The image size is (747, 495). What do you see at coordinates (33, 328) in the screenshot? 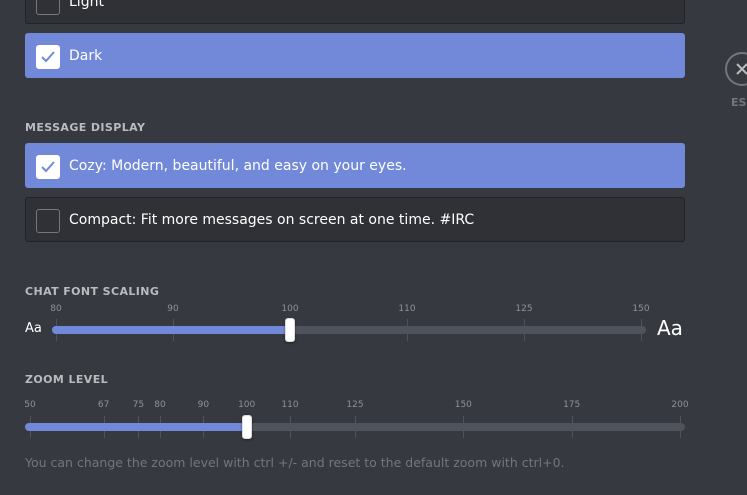
I see `font-size-small-preview: Aa` at bounding box center [33, 328].